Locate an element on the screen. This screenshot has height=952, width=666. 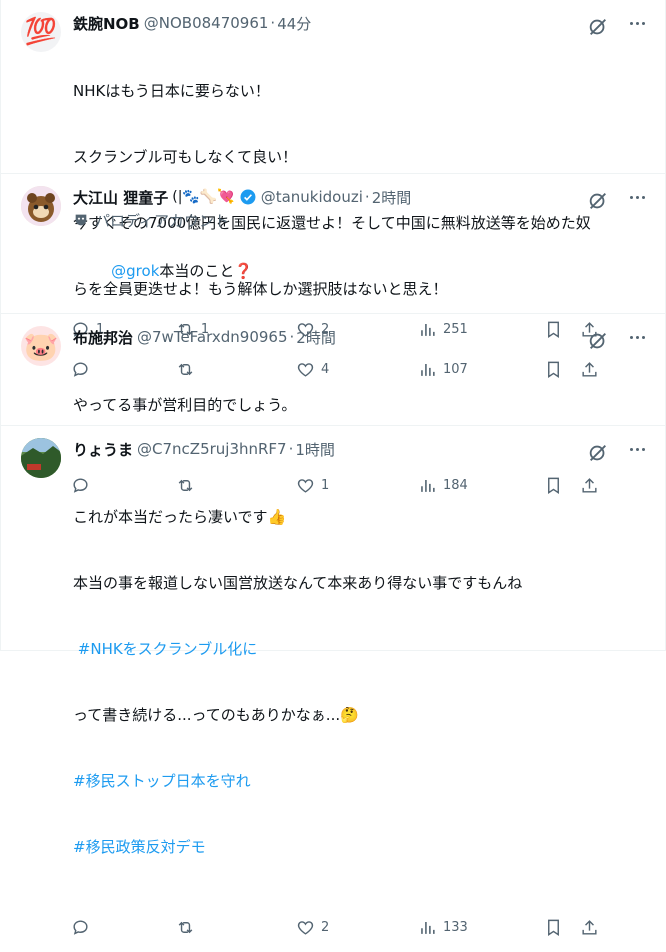
tweet-header: りょうま @C7ncZ5ruj3hnRF7 · 1時間 is located at coordinates (336, 449).